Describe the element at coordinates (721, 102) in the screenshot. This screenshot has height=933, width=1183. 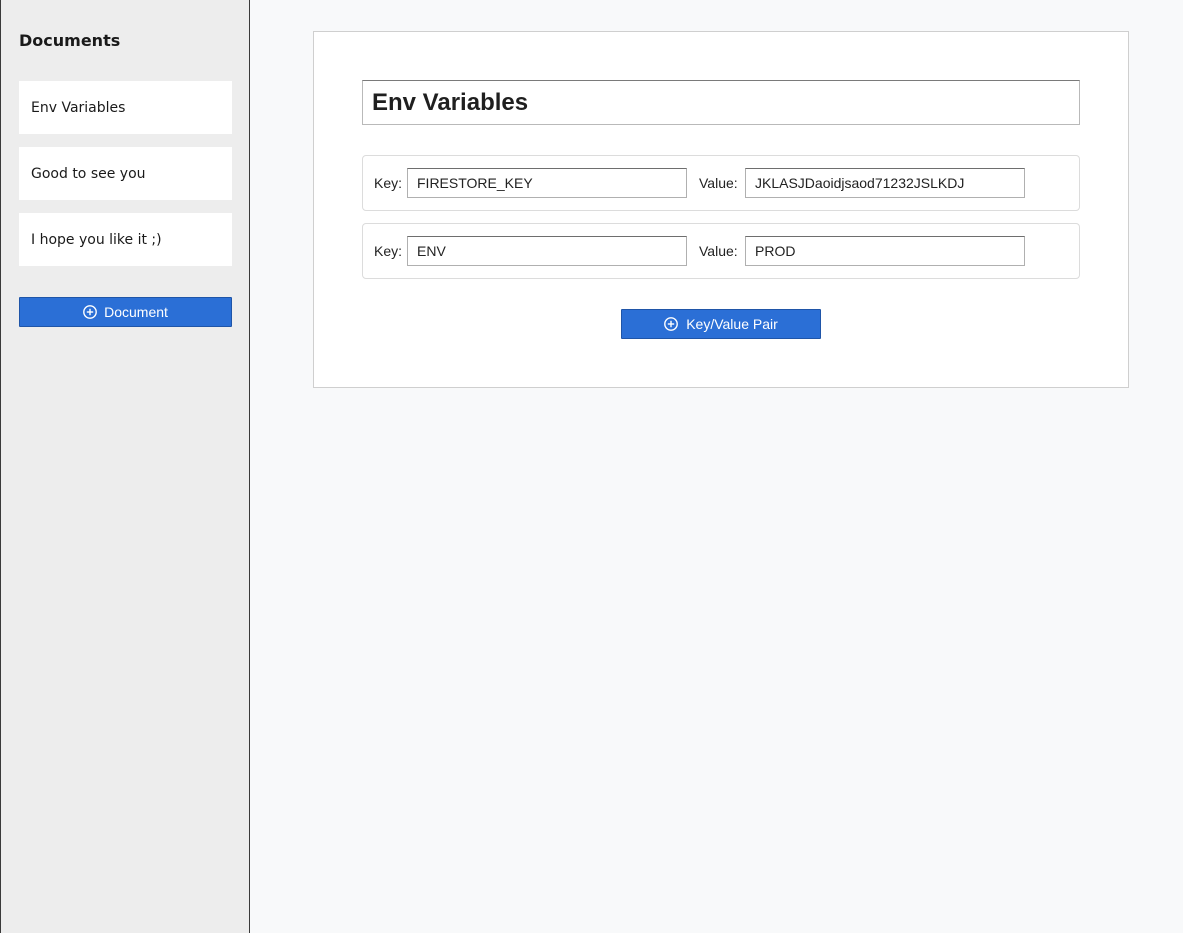
I see `document-title-input` at that location.